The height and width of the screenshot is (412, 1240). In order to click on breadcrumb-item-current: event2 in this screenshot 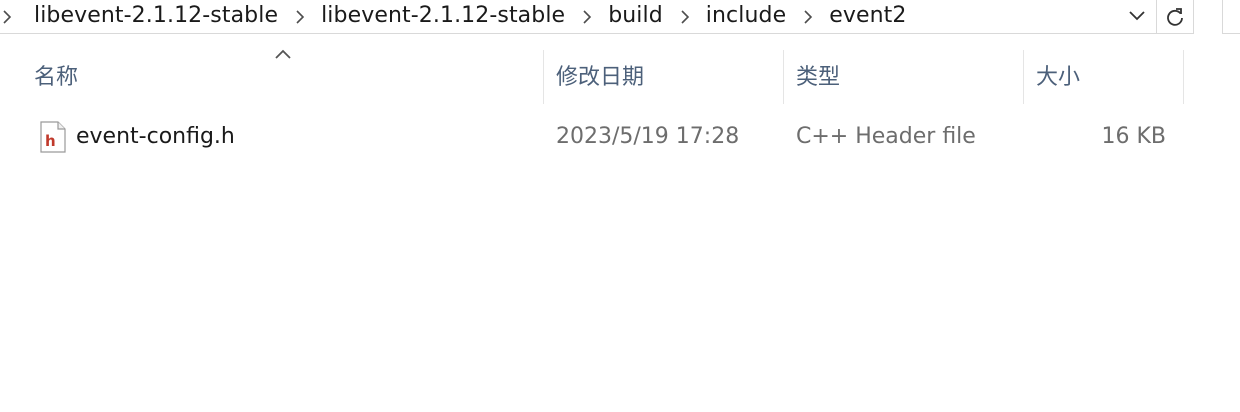, I will do `click(868, 17)`.